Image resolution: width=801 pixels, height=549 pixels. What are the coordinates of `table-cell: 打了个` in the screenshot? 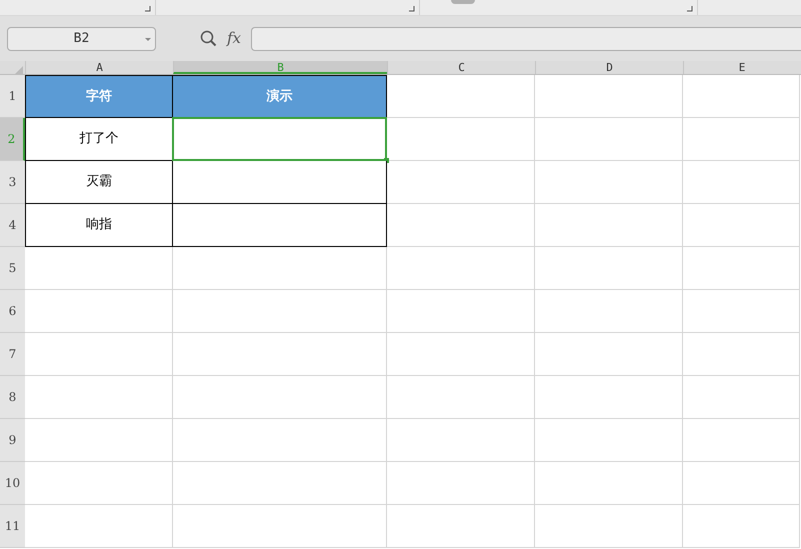 It's located at (99, 139).